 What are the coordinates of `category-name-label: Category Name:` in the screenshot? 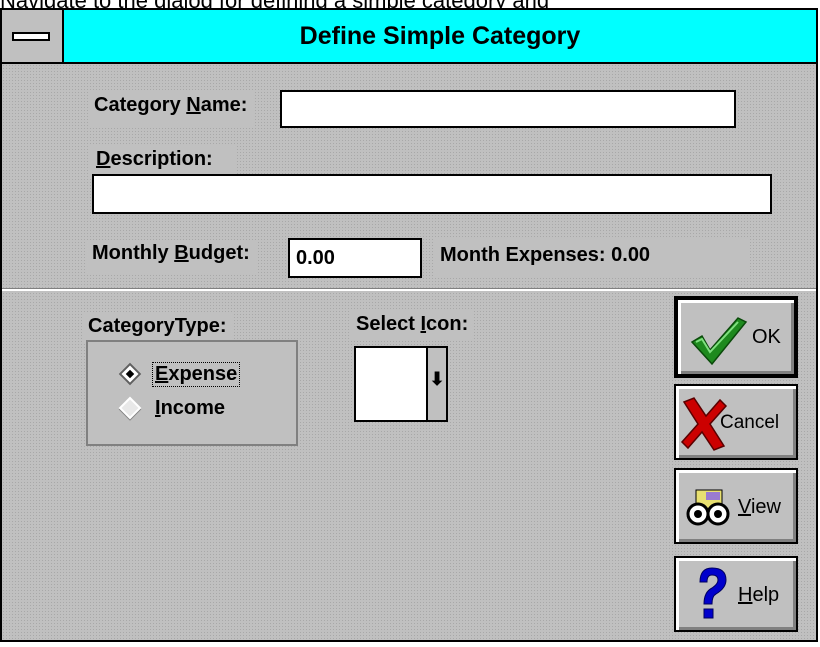 It's located at (171, 110).